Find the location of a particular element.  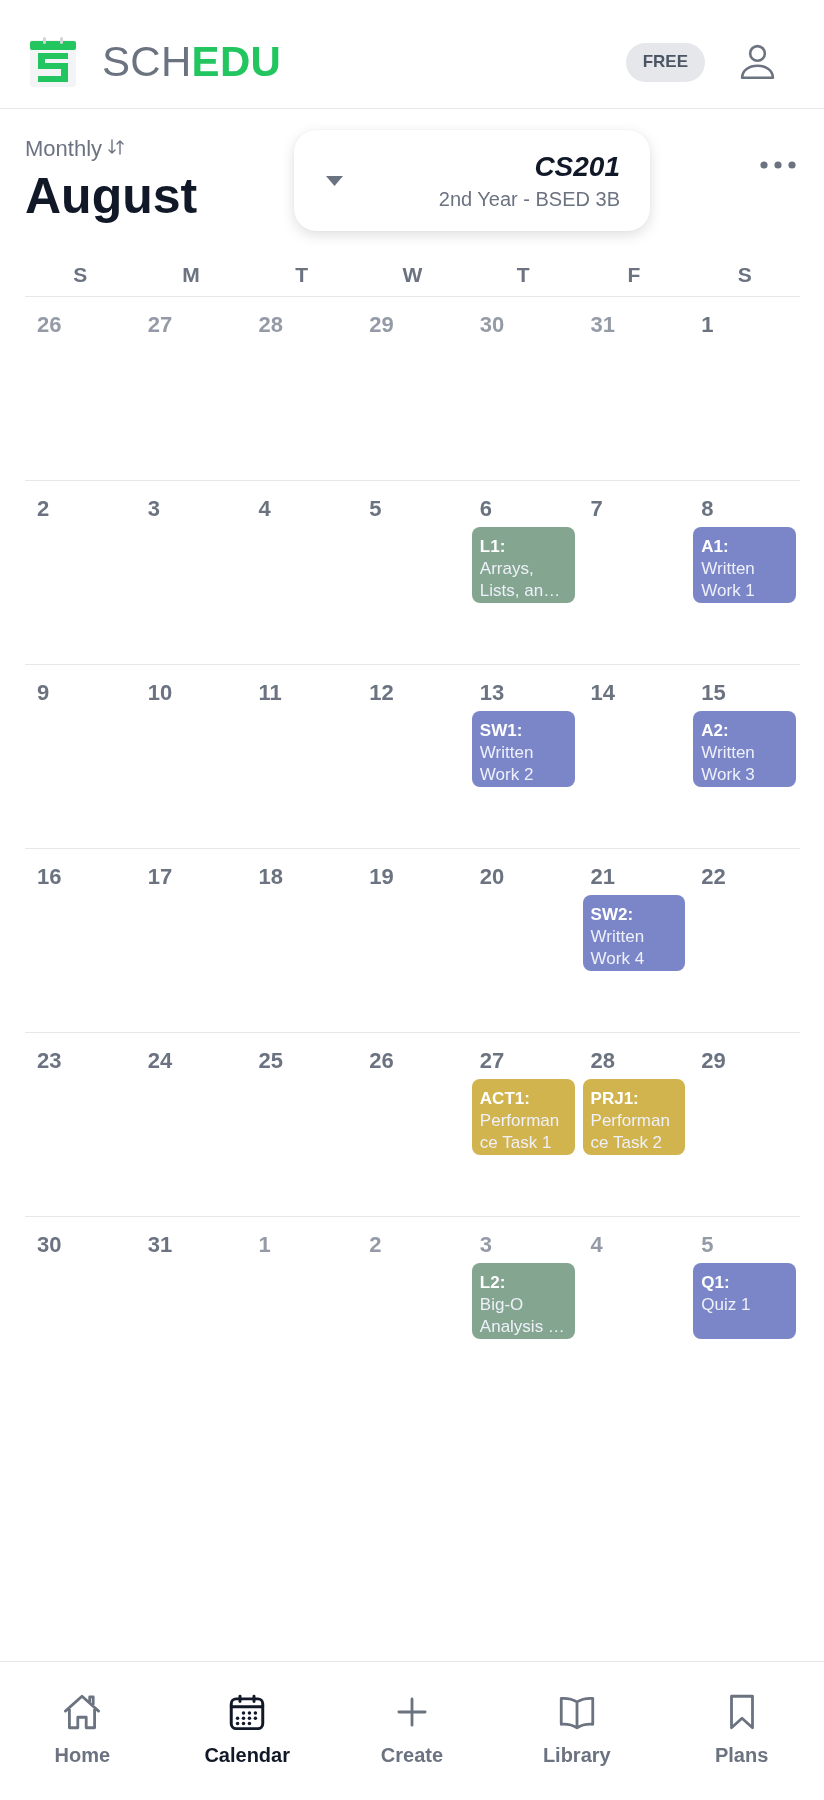

event-code: L1: is located at coordinates (493, 547).